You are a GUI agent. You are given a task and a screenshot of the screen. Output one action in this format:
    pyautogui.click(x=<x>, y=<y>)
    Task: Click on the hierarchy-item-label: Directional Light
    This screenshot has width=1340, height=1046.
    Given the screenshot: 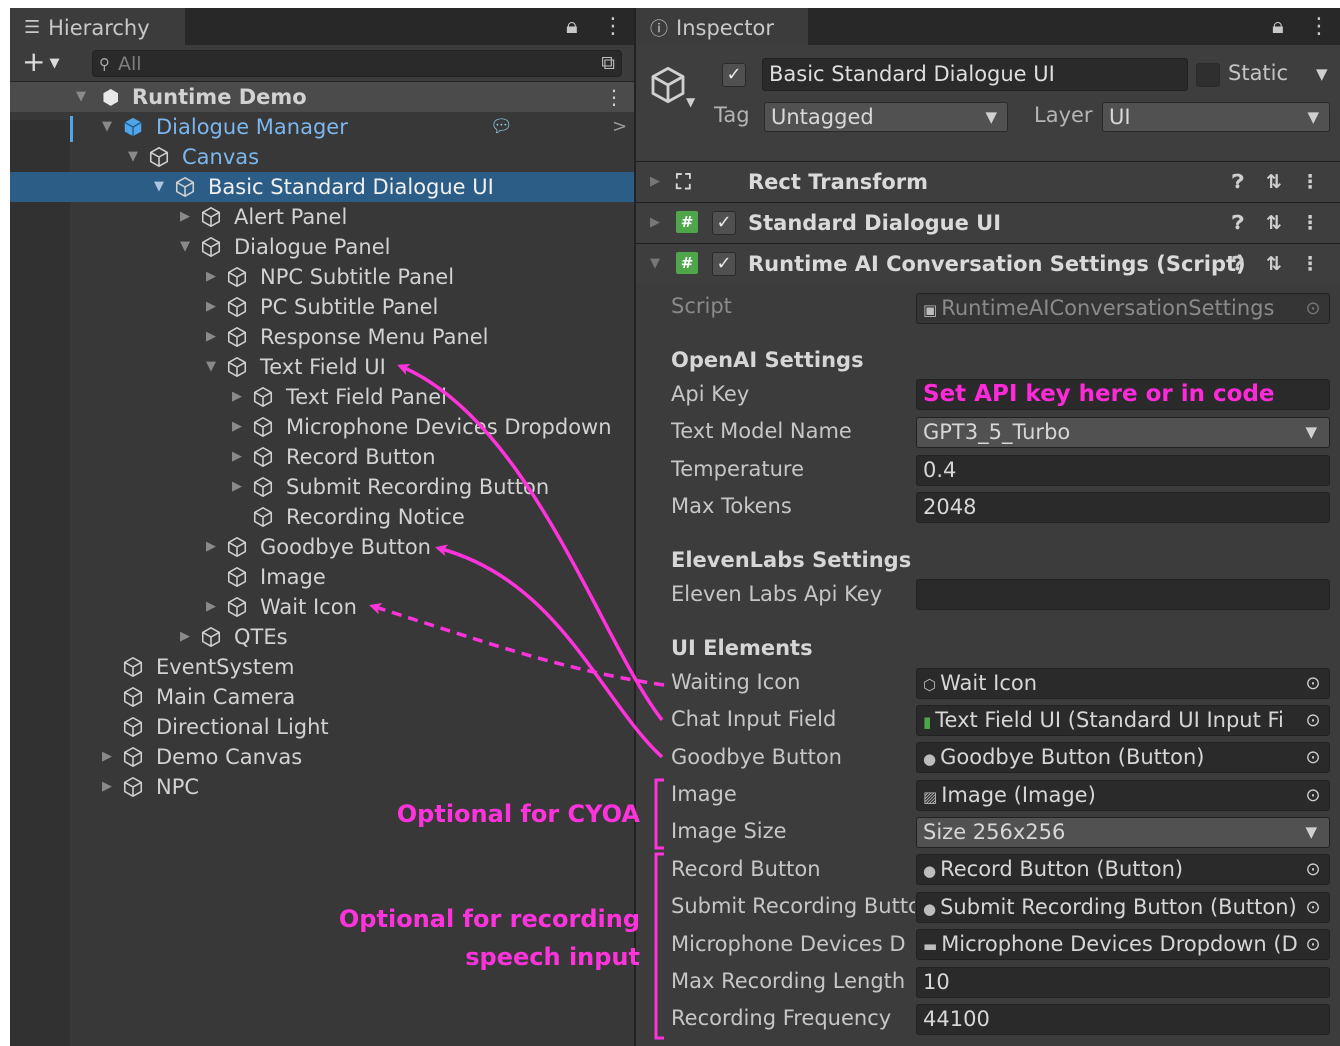 What is the action you would take?
    pyautogui.click(x=242, y=727)
    